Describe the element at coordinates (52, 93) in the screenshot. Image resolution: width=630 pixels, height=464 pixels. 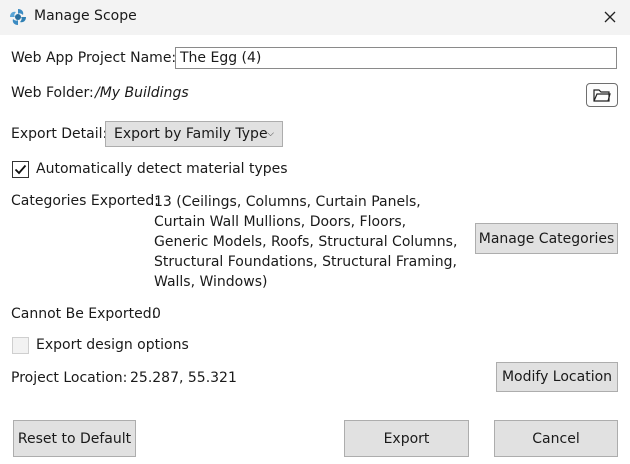
I see `web-folder-label: Web Folder:` at that location.